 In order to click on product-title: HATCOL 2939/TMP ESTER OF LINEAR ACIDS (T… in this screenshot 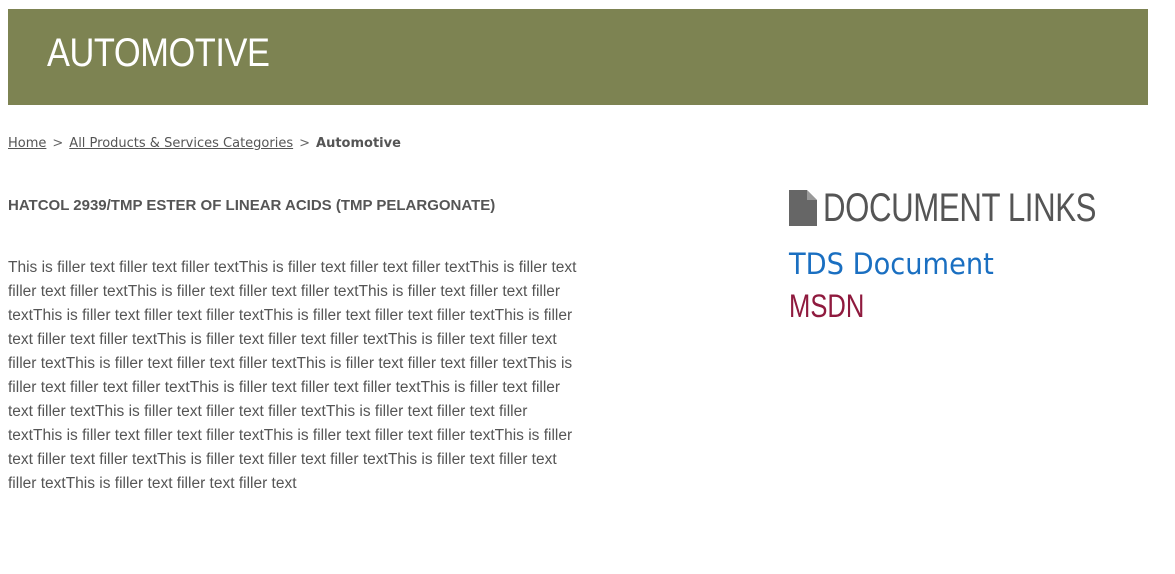, I will do `click(252, 205)`.